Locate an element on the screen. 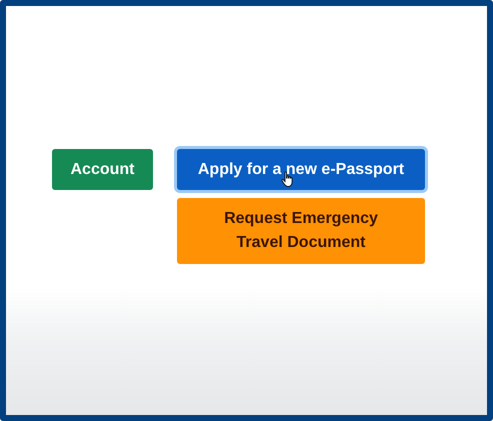  button: Request Emergency Travel Document is located at coordinates (301, 231).